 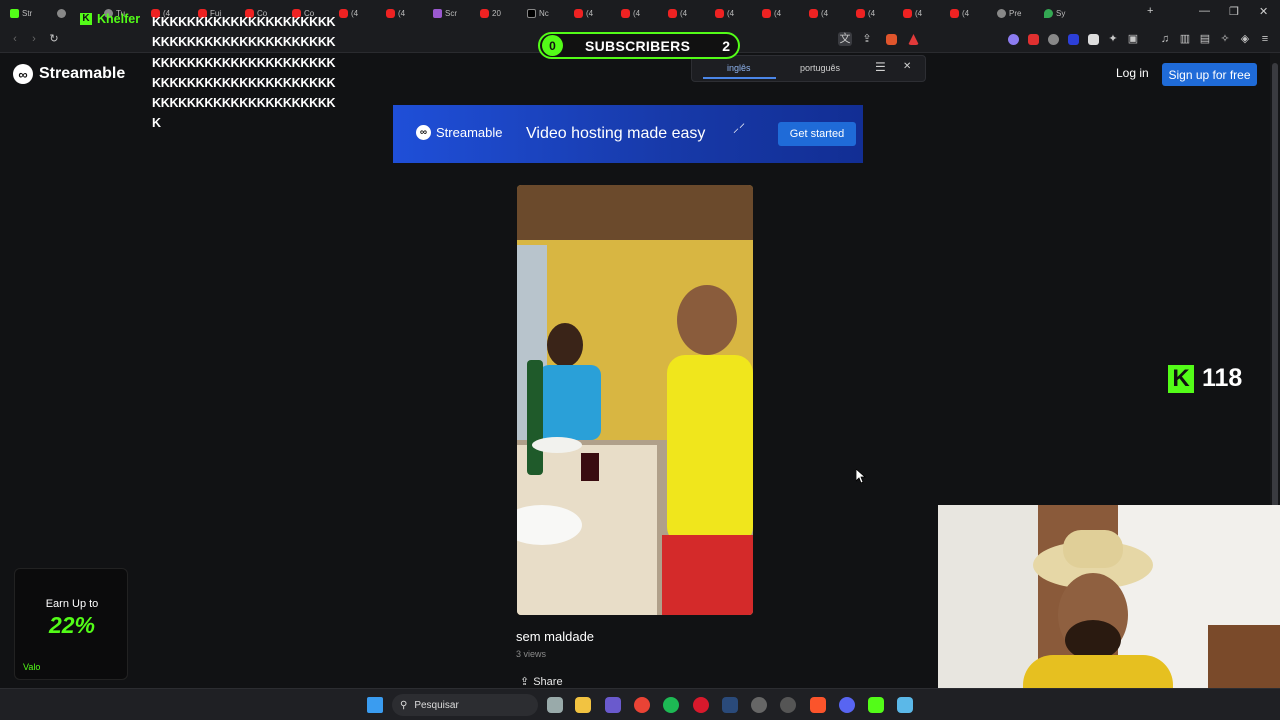 What do you see at coordinates (496, 13) in the screenshot?
I see `browser-tab-label: 20` at bounding box center [496, 13].